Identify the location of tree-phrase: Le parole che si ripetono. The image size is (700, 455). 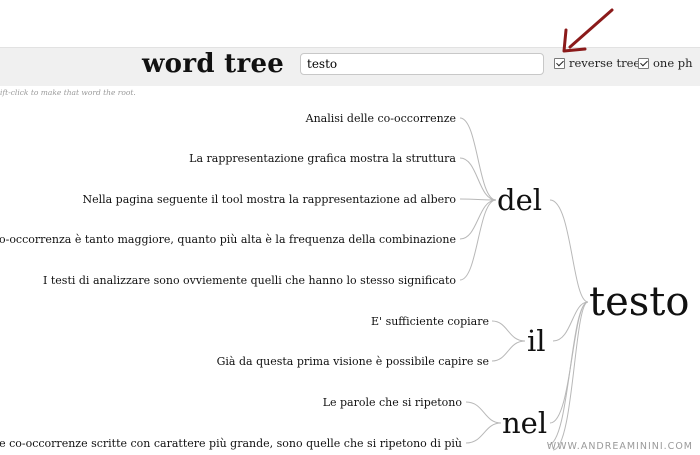
(393, 402).